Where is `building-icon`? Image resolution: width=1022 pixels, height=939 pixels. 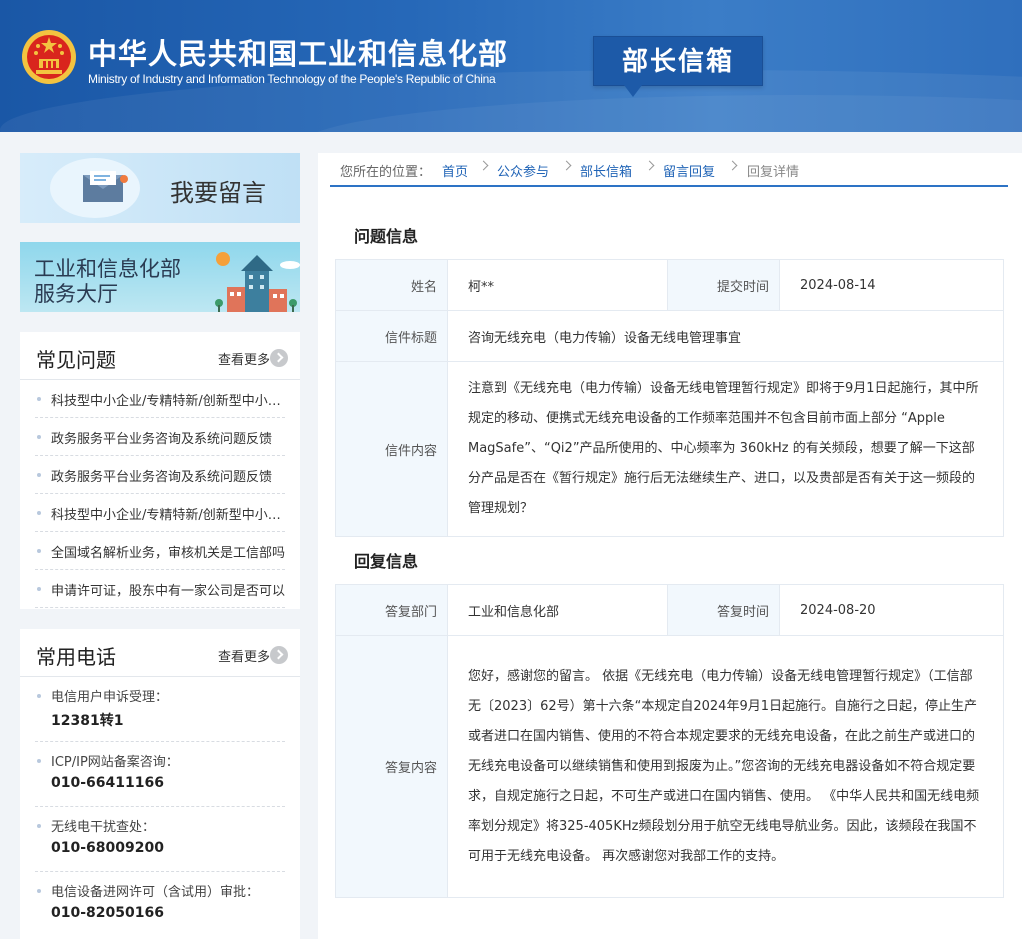
building-icon is located at coordinates (257, 282).